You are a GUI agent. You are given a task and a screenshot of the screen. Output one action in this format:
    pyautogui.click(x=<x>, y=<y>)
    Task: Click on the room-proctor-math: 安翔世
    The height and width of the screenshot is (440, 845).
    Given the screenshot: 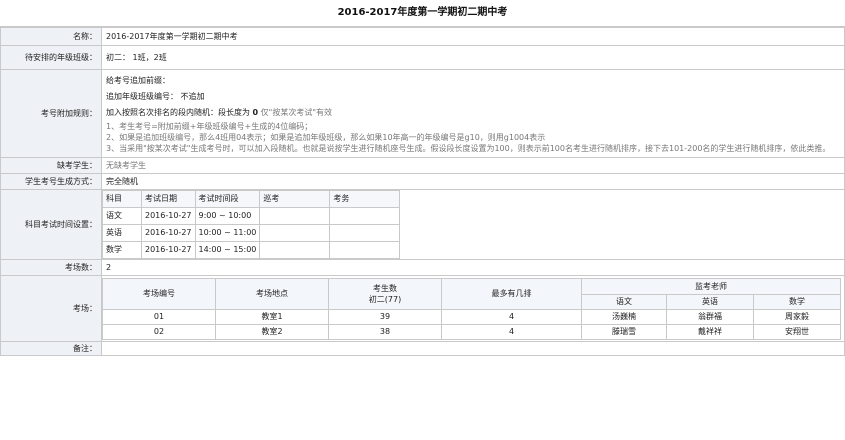 What is the action you would take?
    pyautogui.click(x=797, y=331)
    